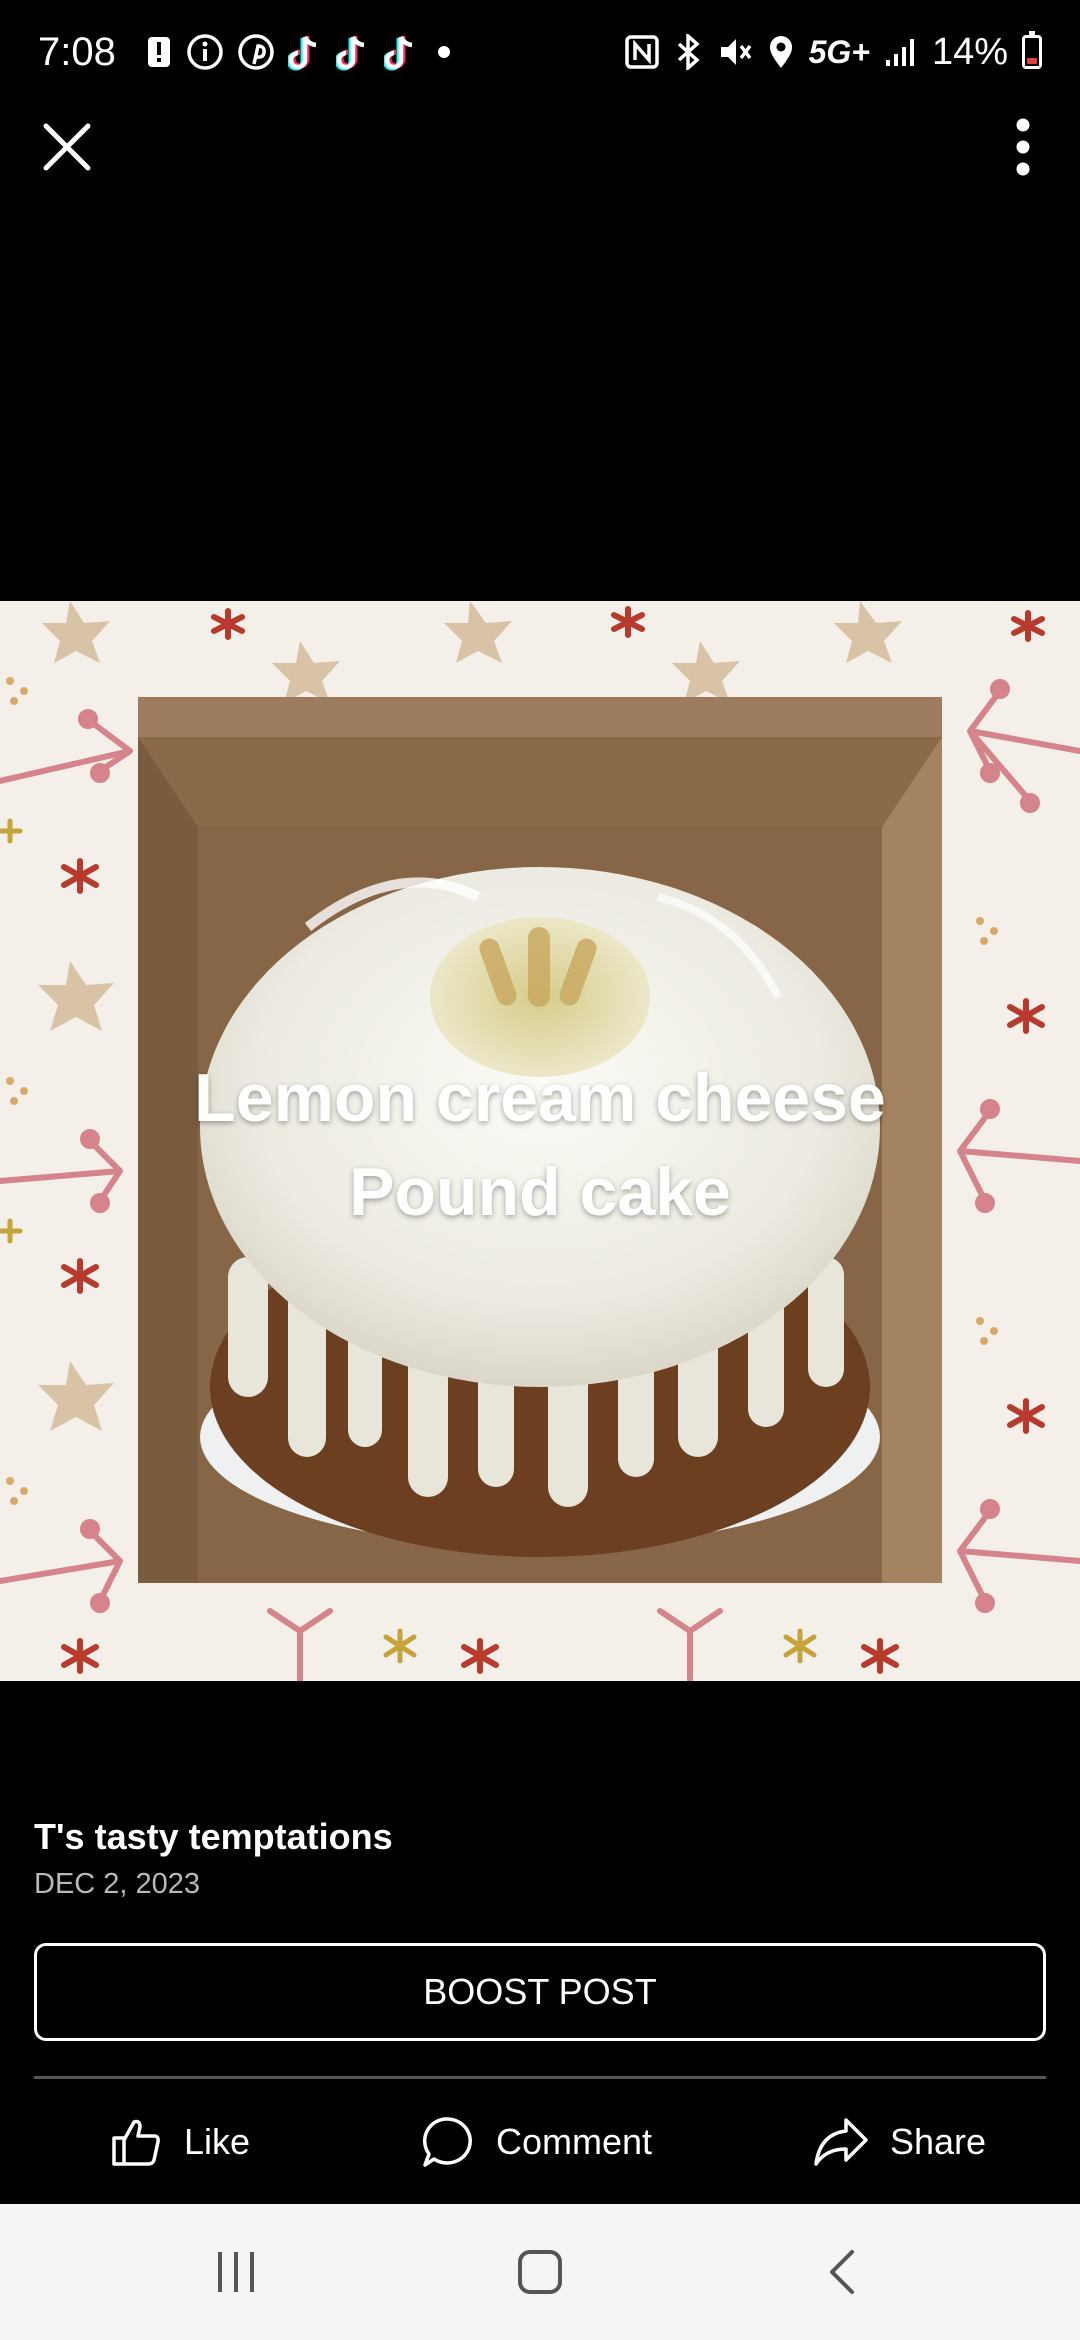 The width and height of the screenshot is (1080, 2340). What do you see at coordinates (735, 52) in the screenshot?
I see `mute-icon` at bounding box center [735, 52].